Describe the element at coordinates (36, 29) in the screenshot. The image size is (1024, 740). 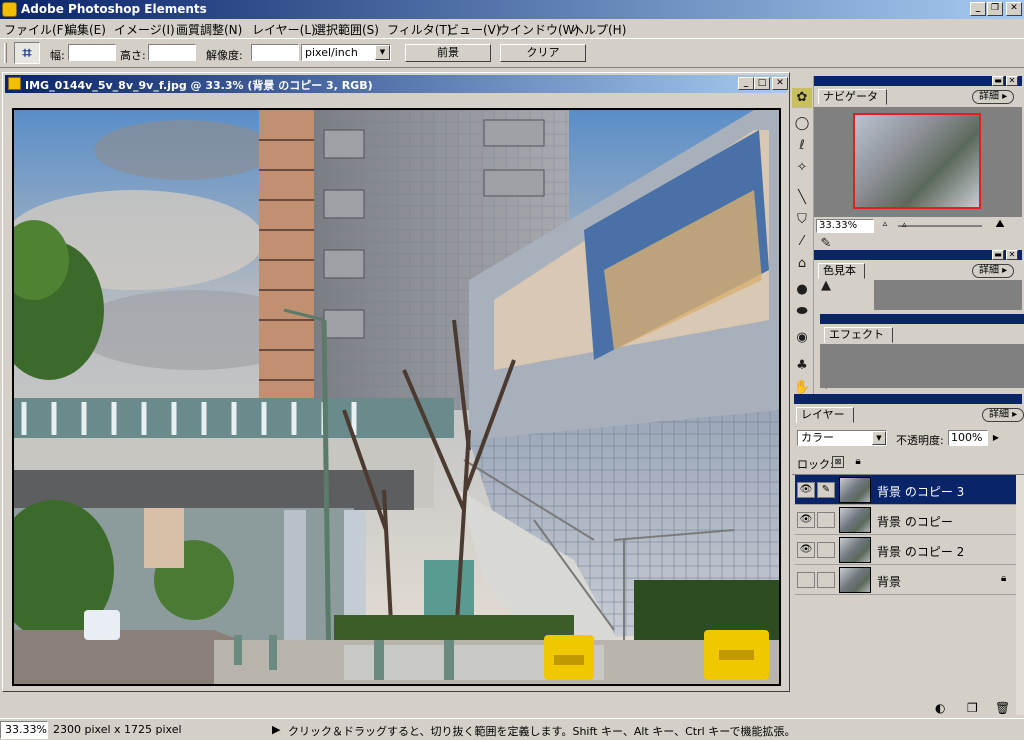
I see `menu-file: ファイル(F)` at that location.